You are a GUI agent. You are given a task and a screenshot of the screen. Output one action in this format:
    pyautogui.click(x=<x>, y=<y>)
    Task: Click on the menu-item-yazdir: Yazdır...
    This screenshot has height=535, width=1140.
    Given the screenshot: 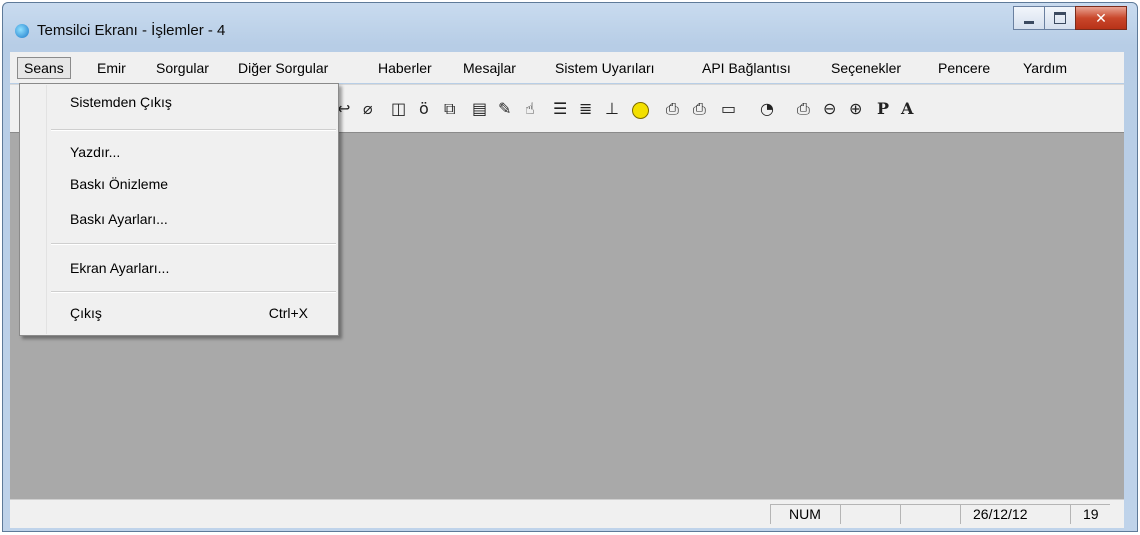 What is the action you would take?
    pyautogui.click(x=95, y=152)
    